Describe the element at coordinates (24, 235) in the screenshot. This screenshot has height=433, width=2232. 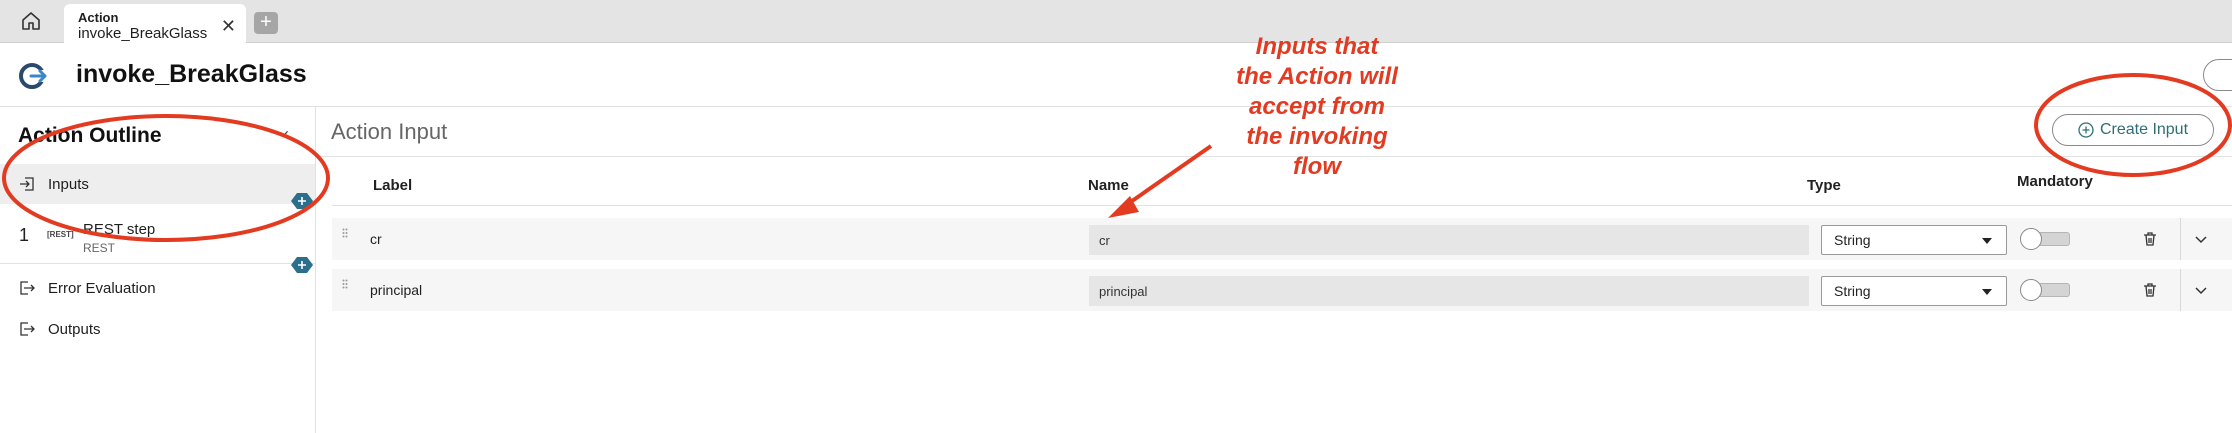
I see `step-number: 1` at that location.